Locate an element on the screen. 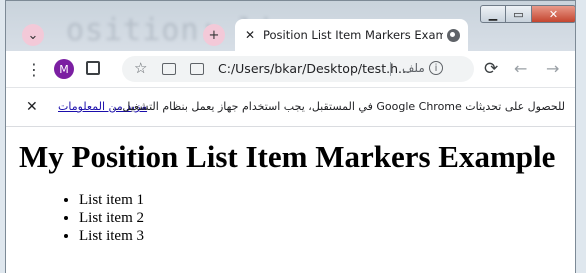 This screenshot has width=586, height=273. item-list: List item 1 List item 2 List item 3 is located at coordinates (91, 218).